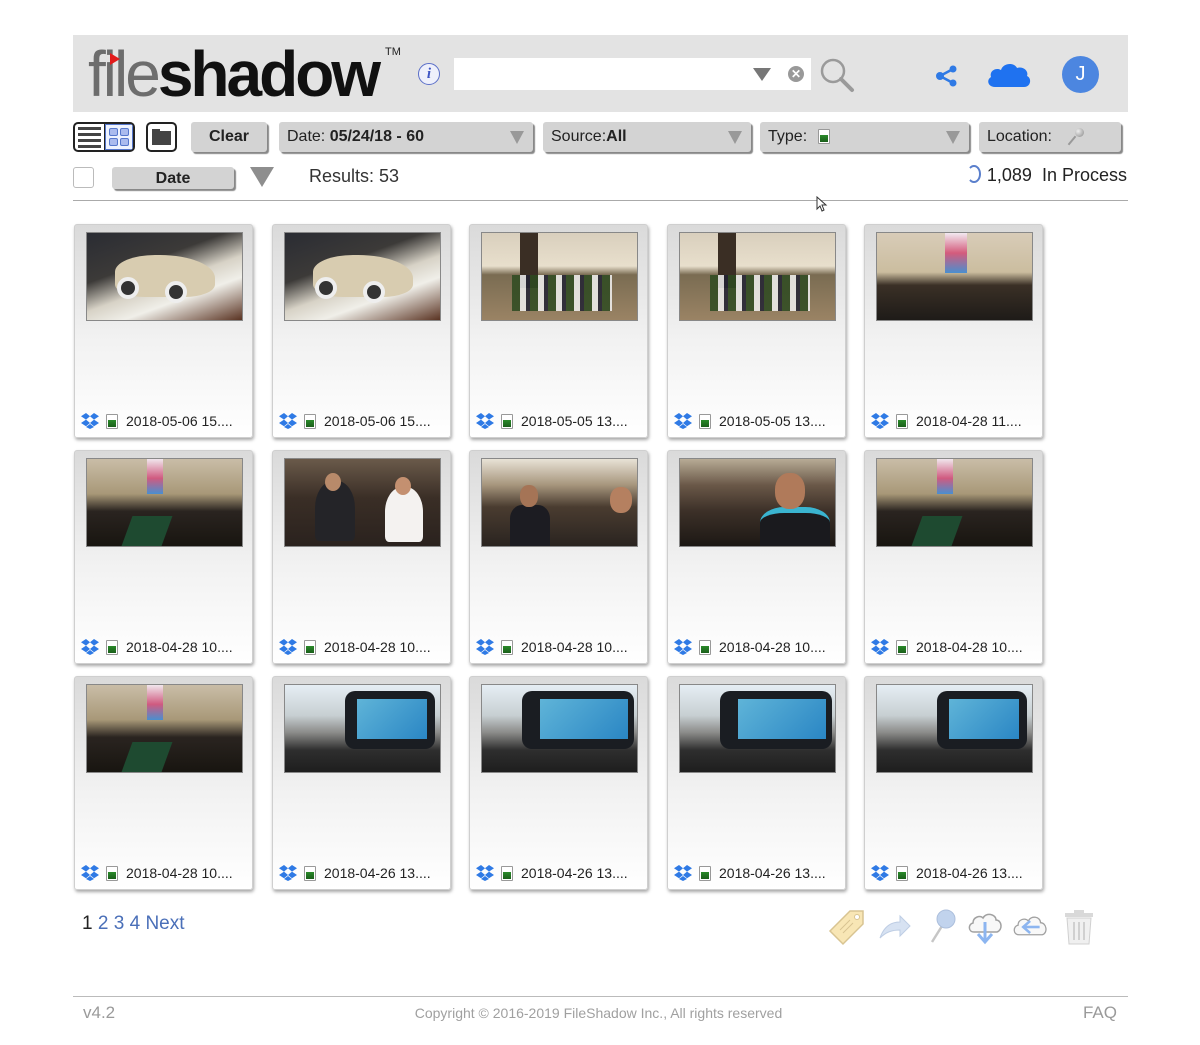  What do you see at coordinates (164, 923) in the screenshot?
I see `next-page-link: Next` at bounding box center [164, 923].